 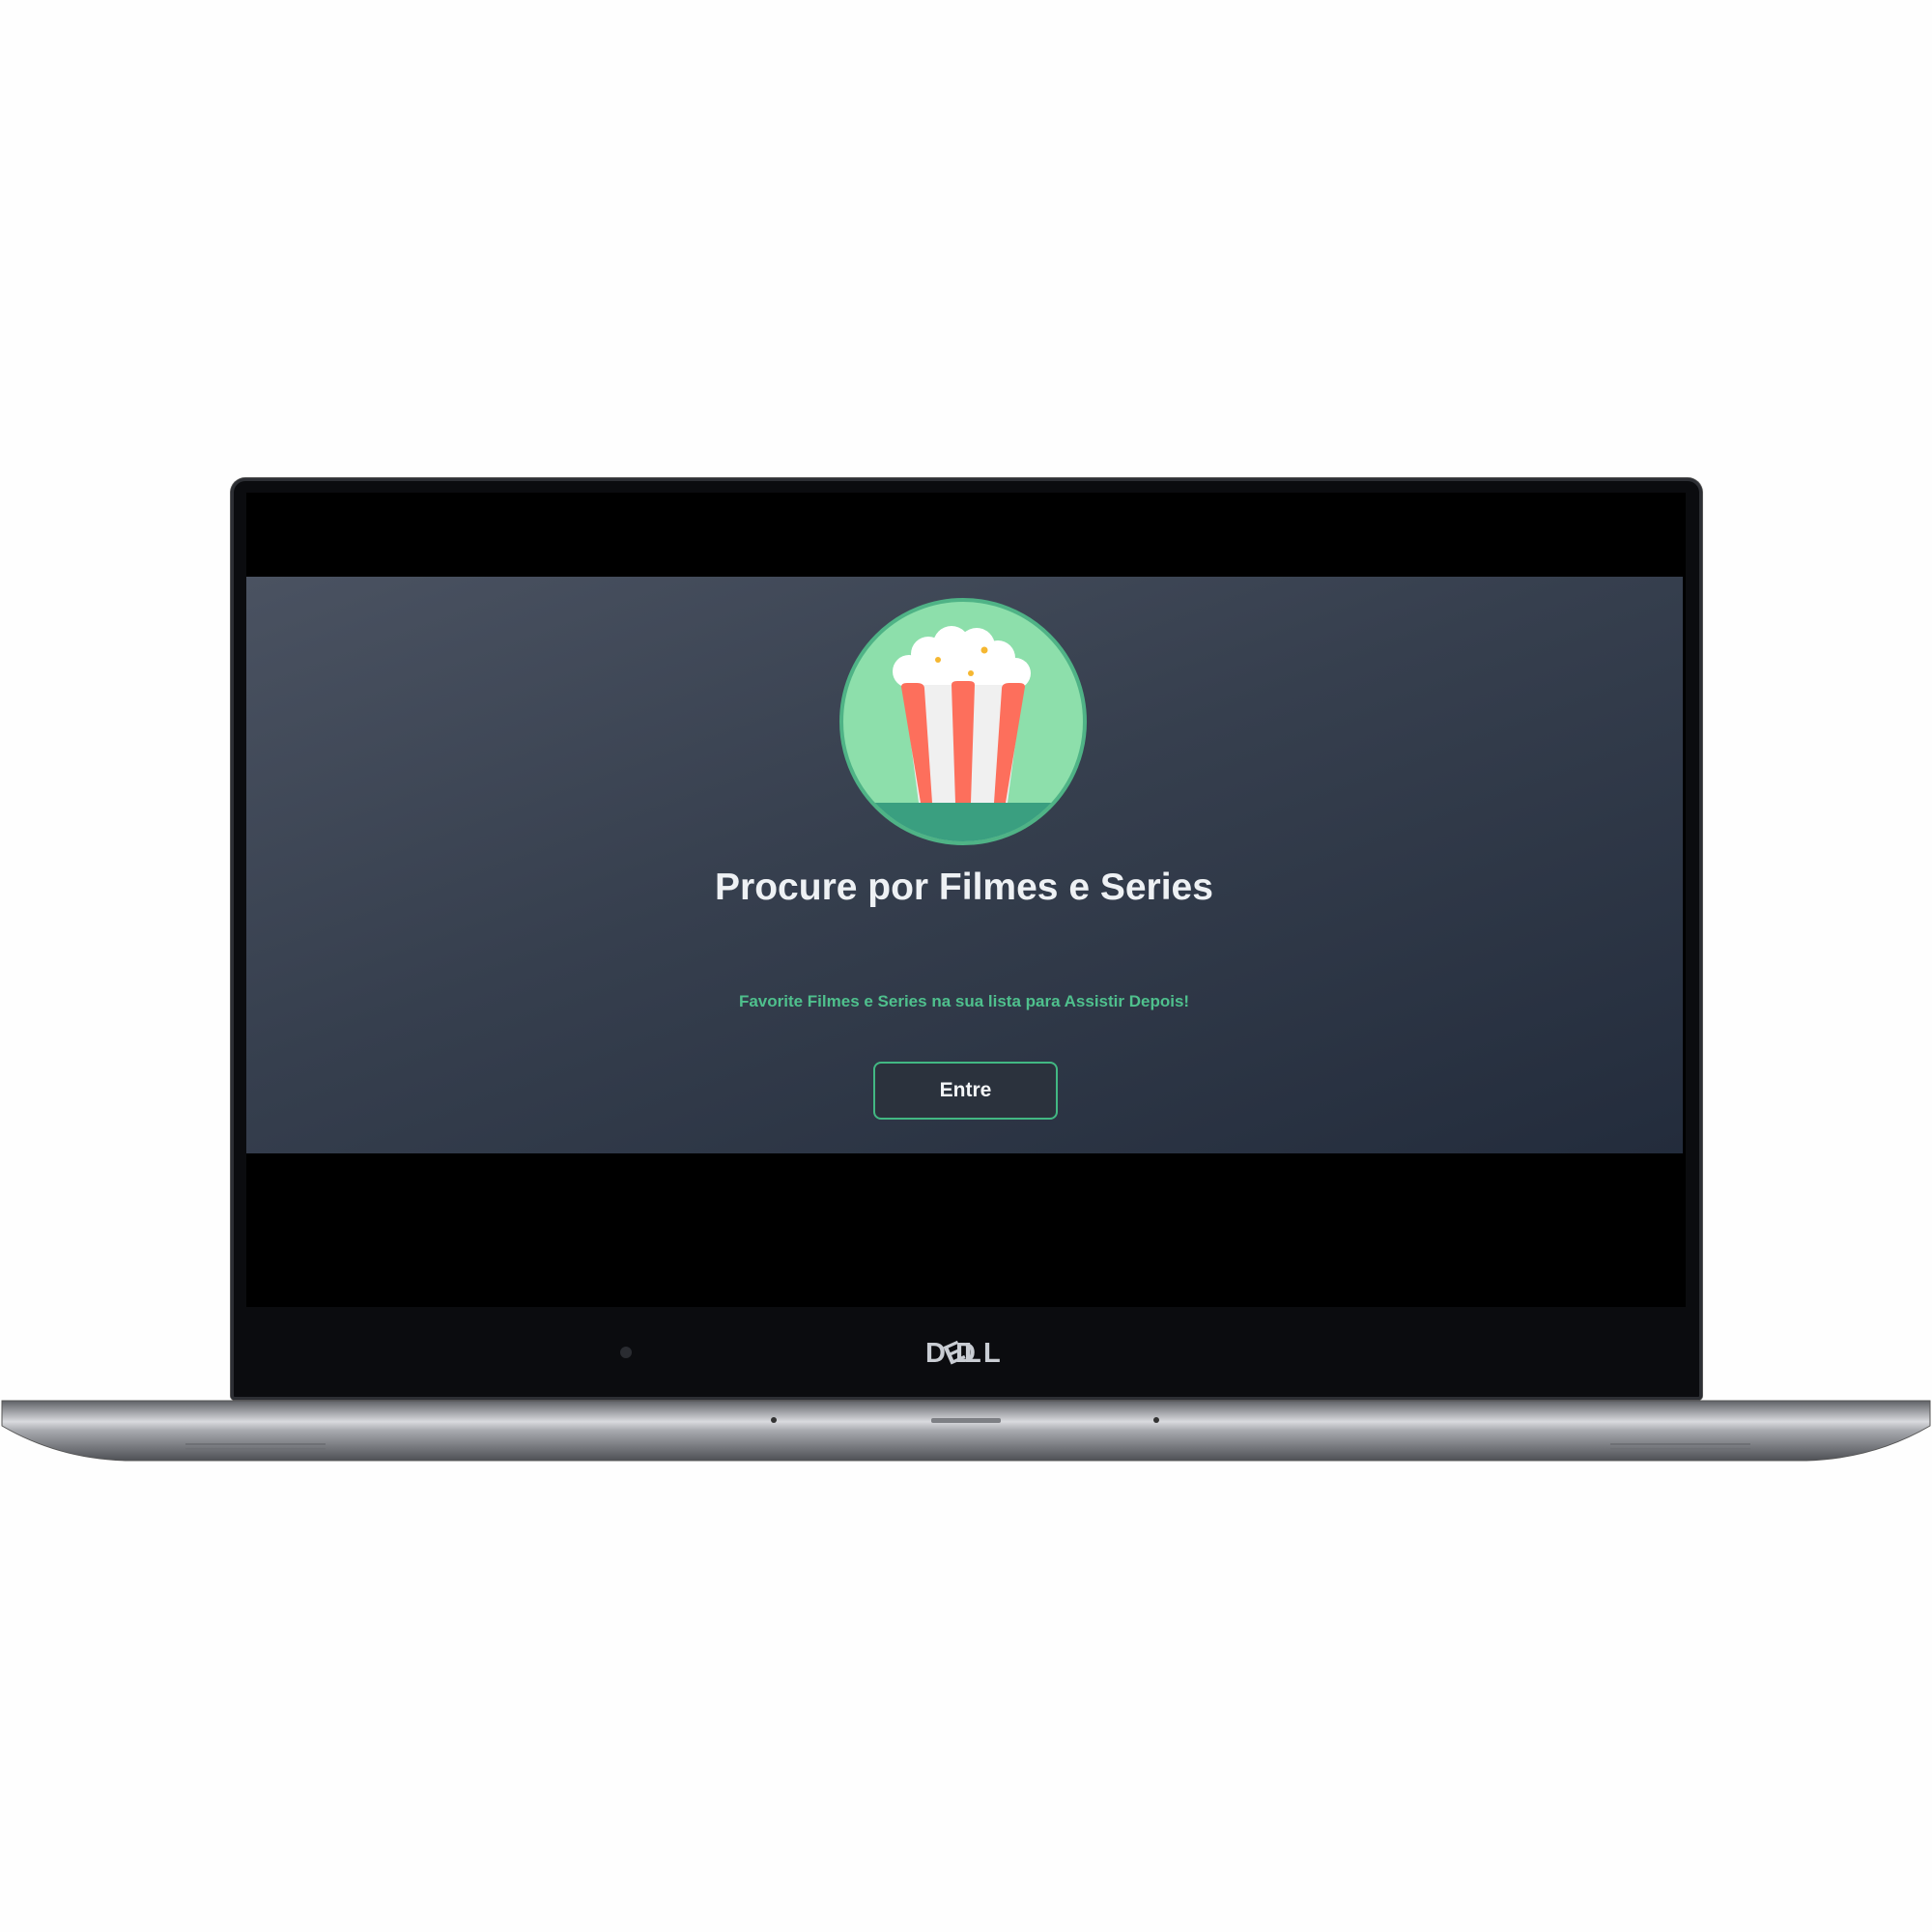 I want to click on webcam-dot, so click(x=626, y=1352).